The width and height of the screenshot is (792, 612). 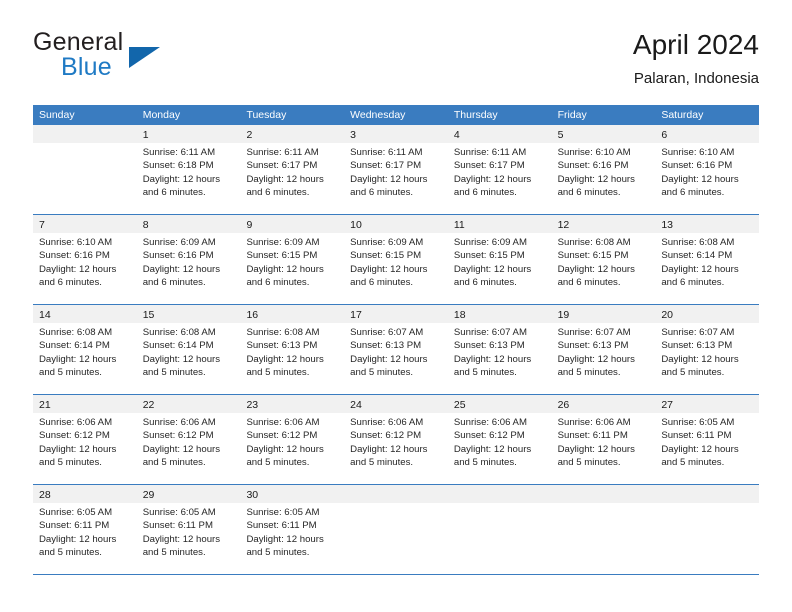 What do you see at coordinates (179, 152) in the screenshot?
I see `sunrise-time: Sunrise: 6:11 AM` at bounding box center [179, 152].